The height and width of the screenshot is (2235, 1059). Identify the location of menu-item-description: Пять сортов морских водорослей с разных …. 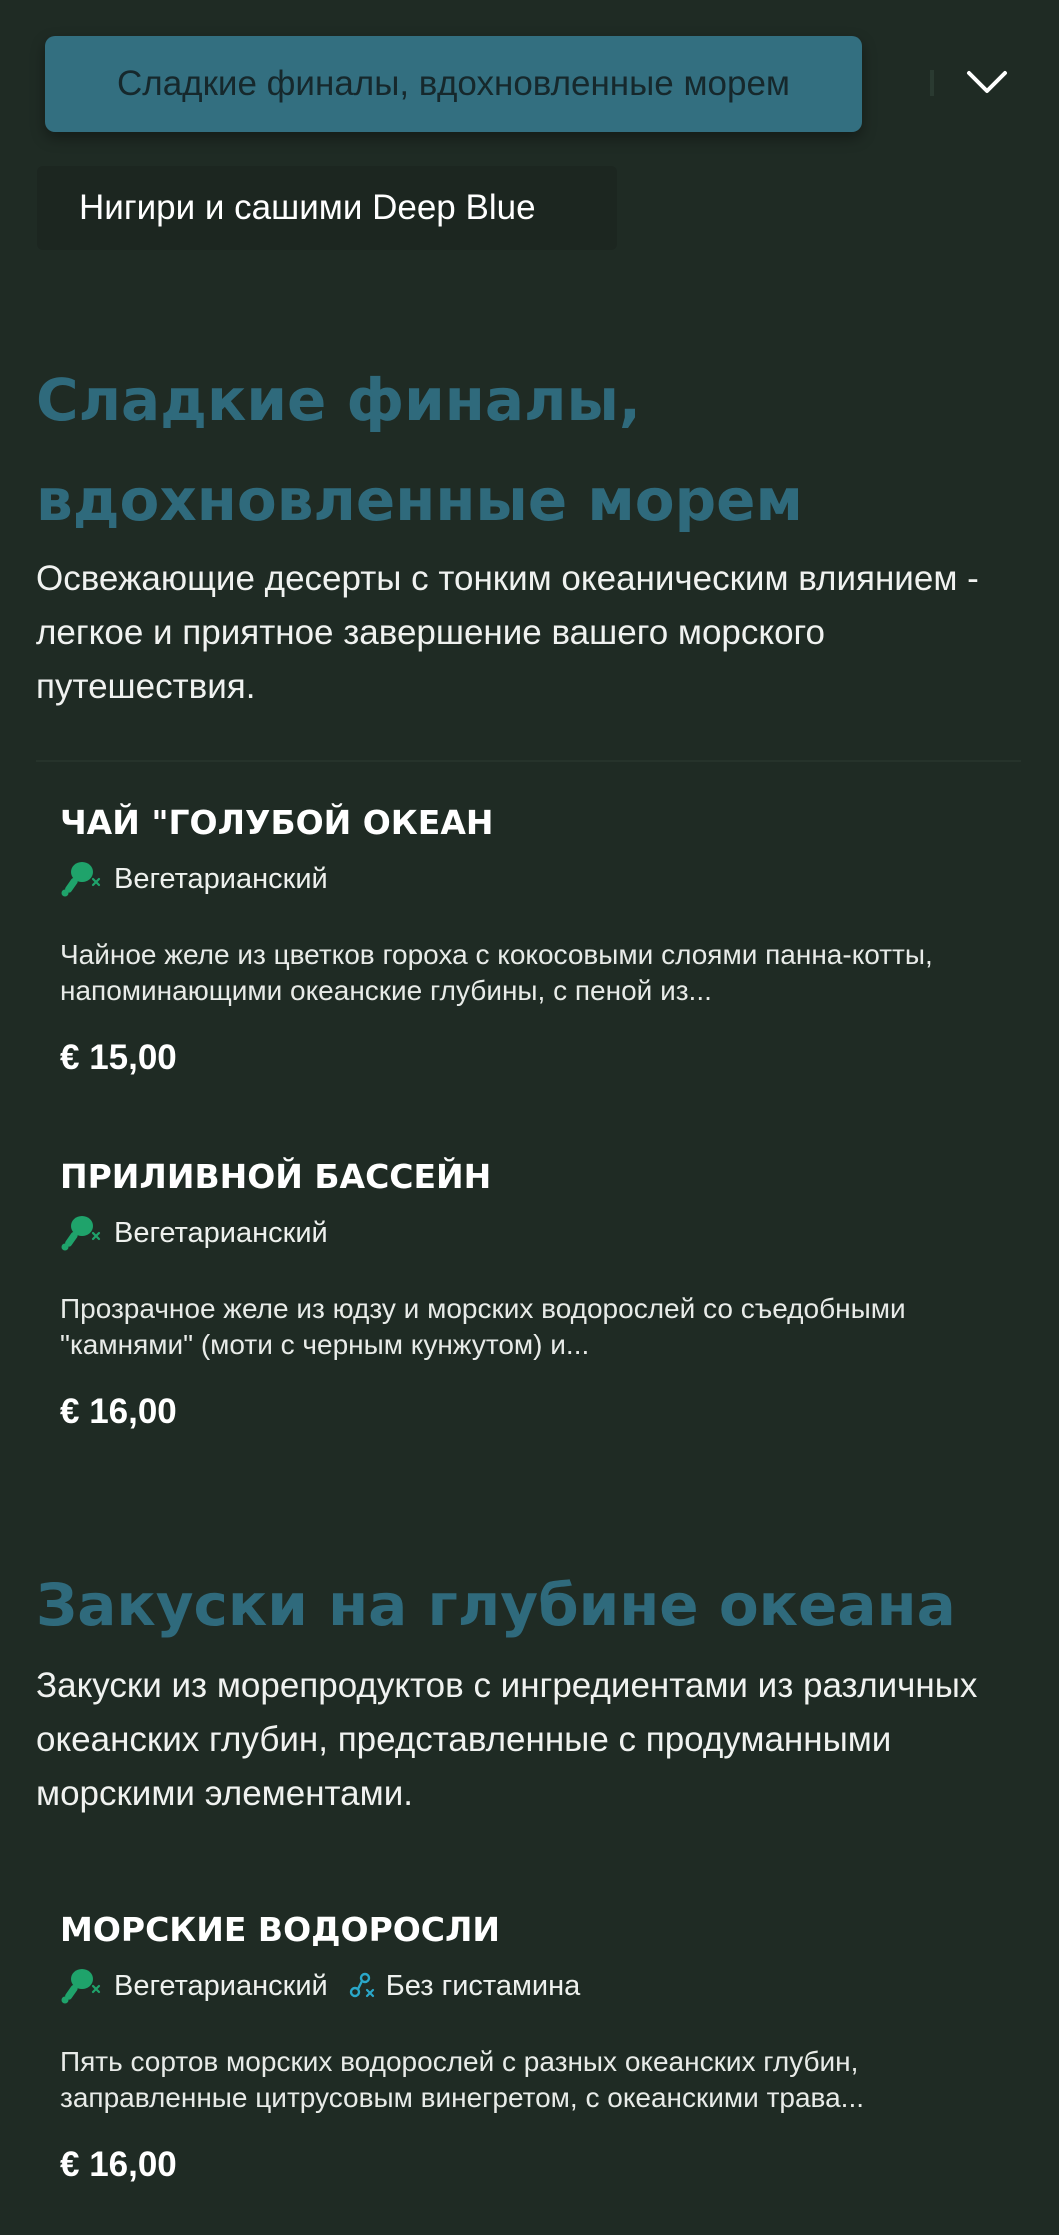
(462, 2079).